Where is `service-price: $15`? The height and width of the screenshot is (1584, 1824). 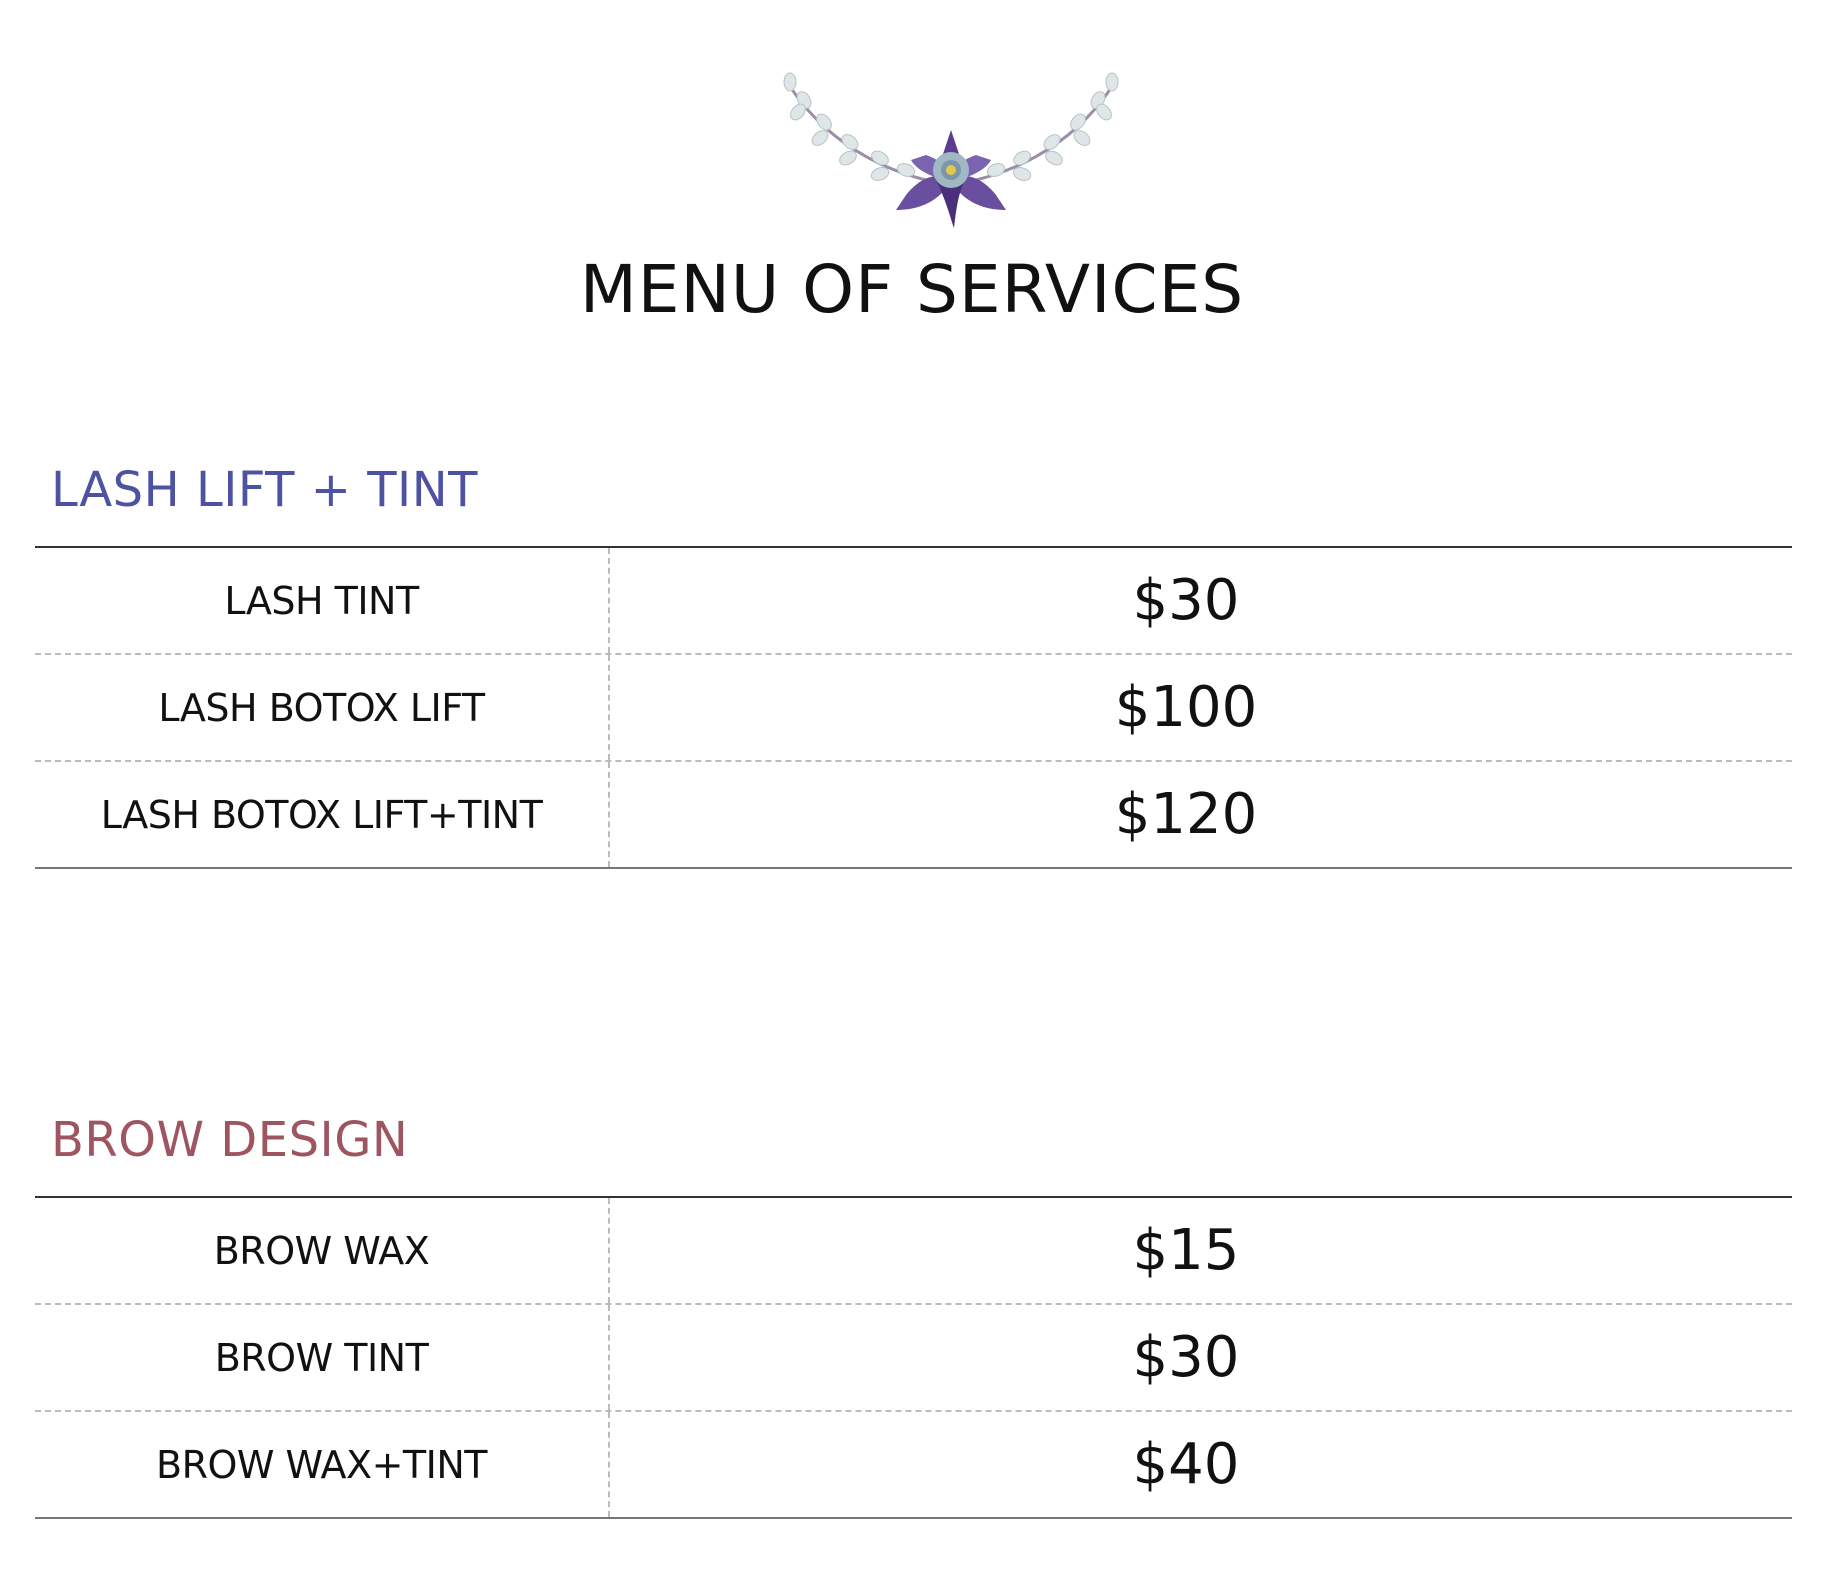
service-price: $15 is located at coordinates (1186, 1250).